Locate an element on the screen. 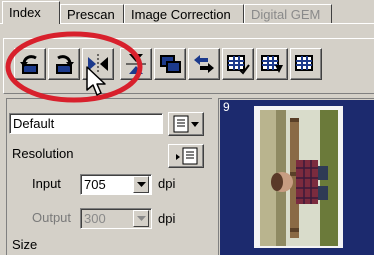  size-label: Size is located at coordinates (25, 244).